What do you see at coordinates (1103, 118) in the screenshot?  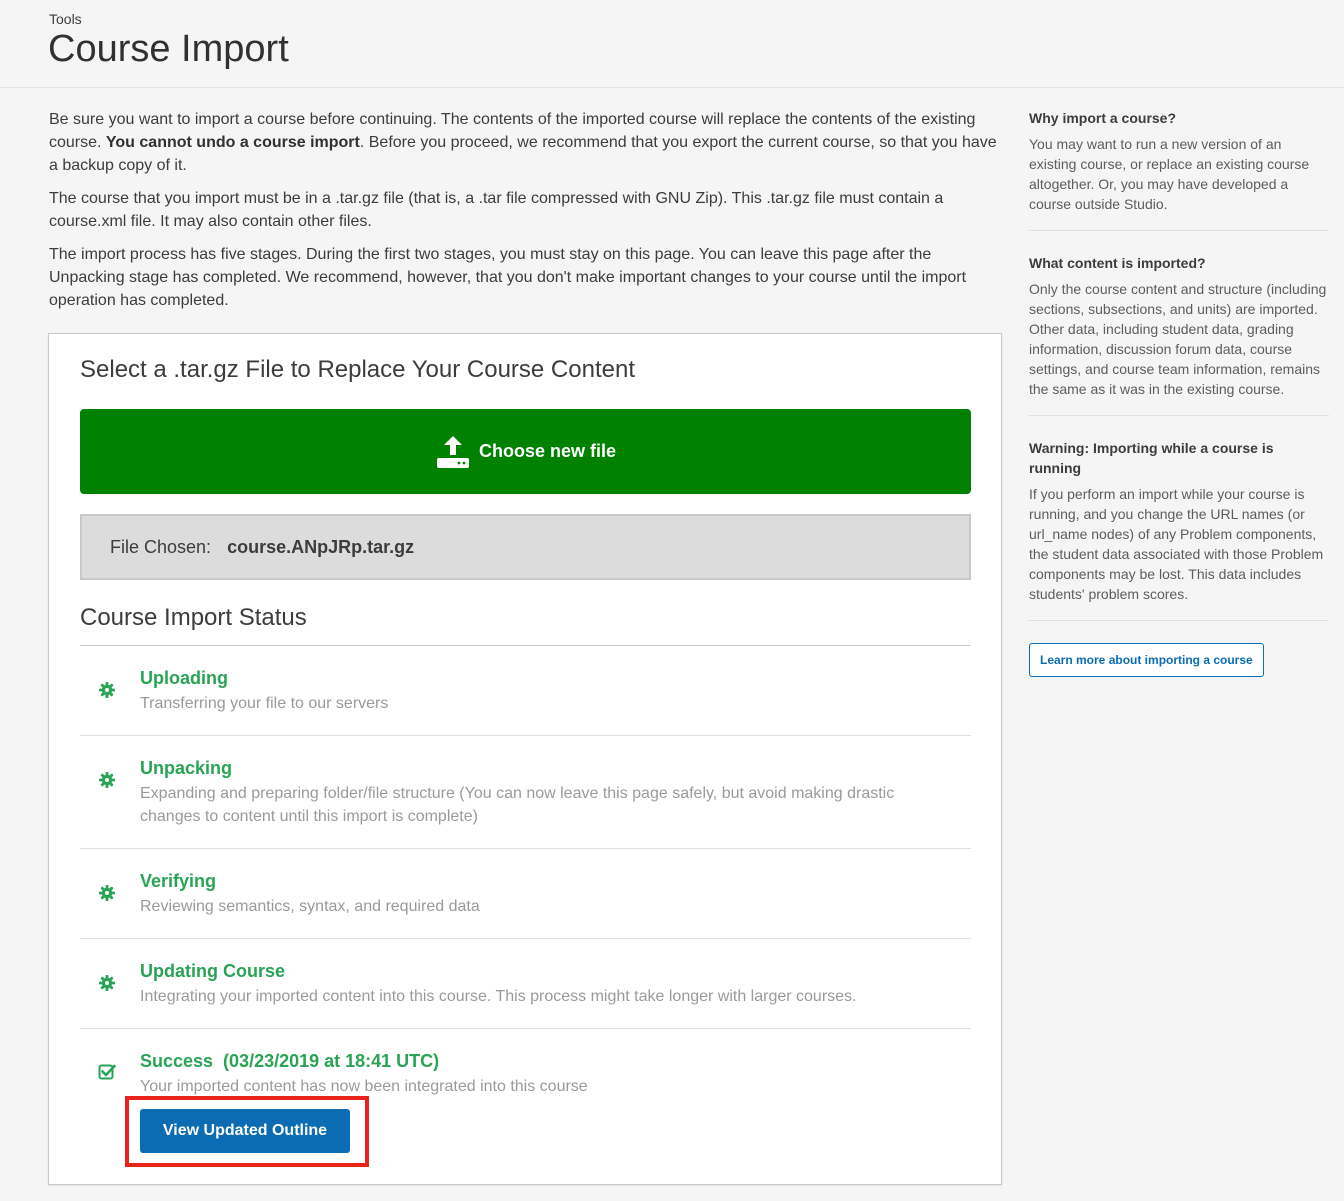 I see `why-import-title: Why import a course?` at bounding box center [1103, 118].